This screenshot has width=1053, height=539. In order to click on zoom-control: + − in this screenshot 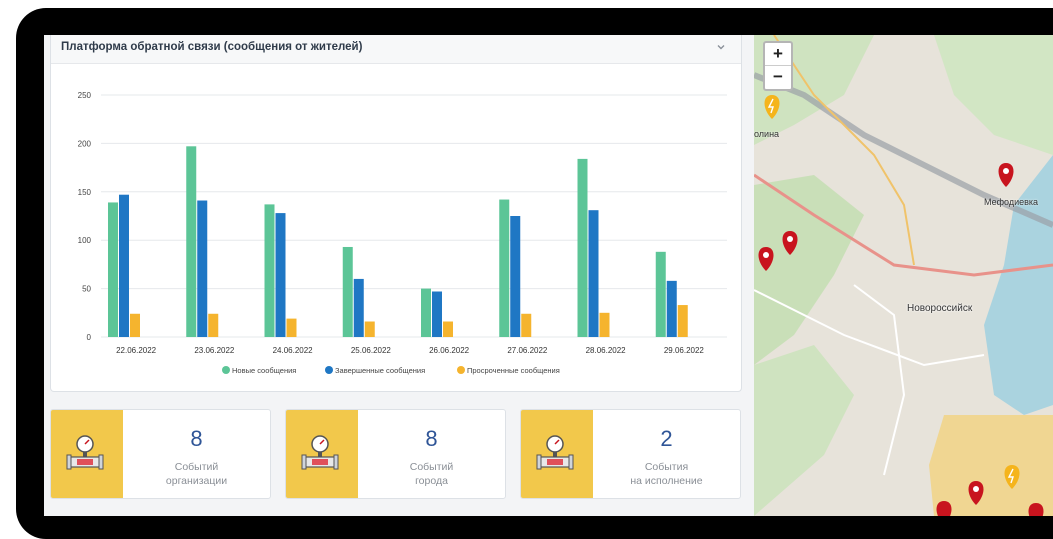, I will do `click(778, 66)`.